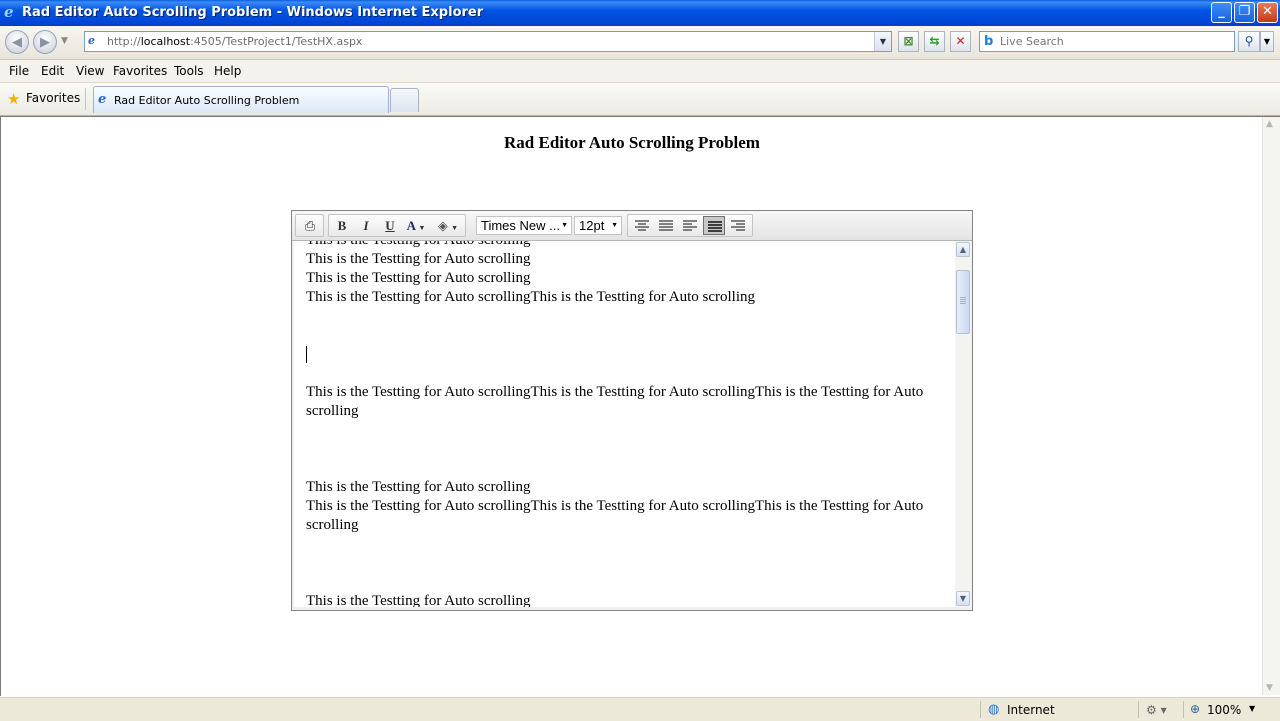  Describe the element at coordinates (64, 41) in the screenshot. I see `recent-pages-dropdown-icon: ▼` at that location.